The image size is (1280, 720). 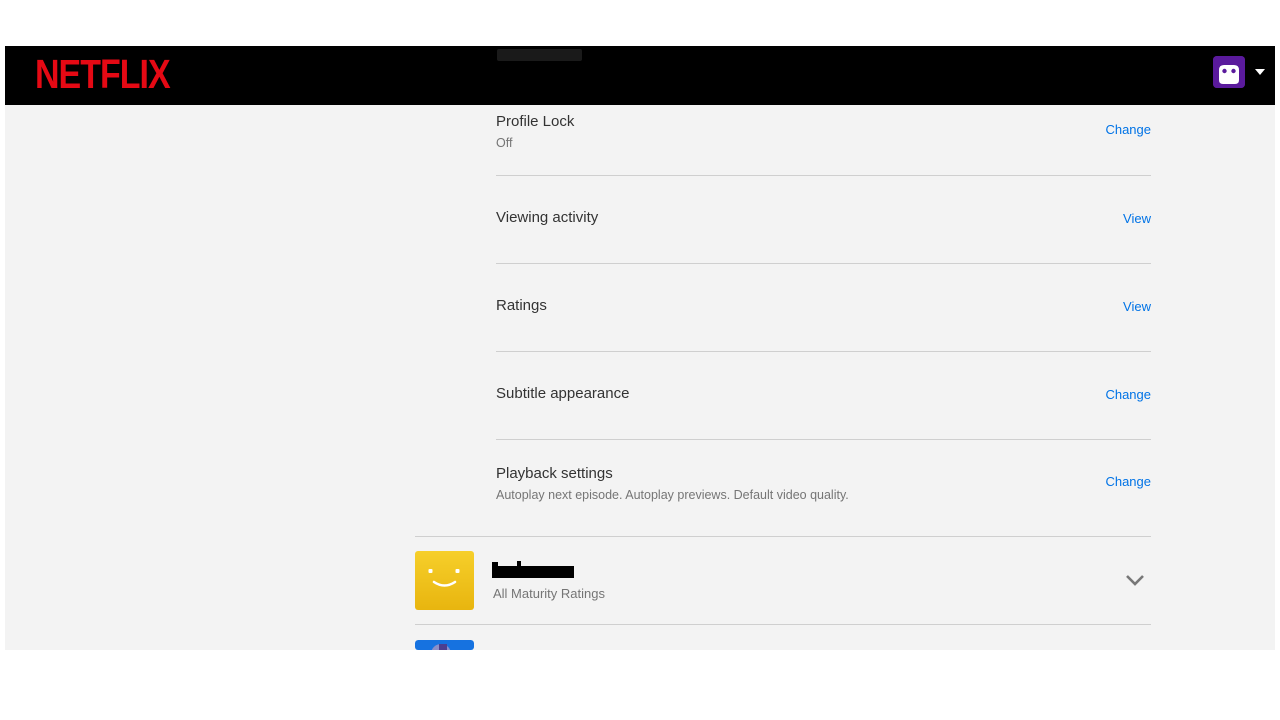 What do you see at coordinates (823, 143) in the screenshot?
I see `setting-profile-lock: Profile Lock Off Change` at bounding box center [823, 143].